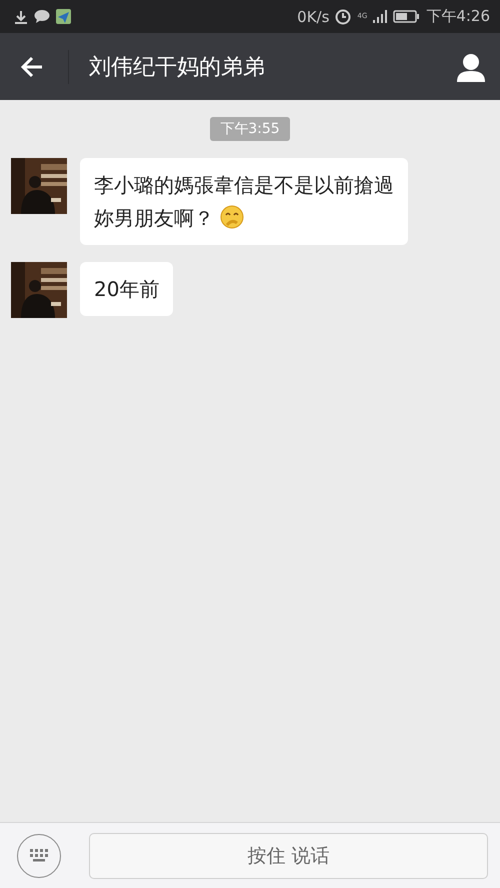 The height and width of the screenshot is (888, 500). Describe the element at coordinates (313, 17) in the screenshot. I see `network-speed: 0K/s` at that location.